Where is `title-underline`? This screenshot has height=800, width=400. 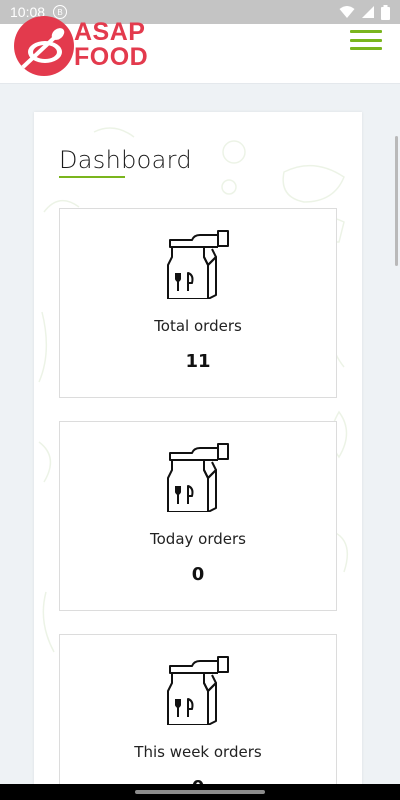
title-underline is located at coordinates (92, 177).